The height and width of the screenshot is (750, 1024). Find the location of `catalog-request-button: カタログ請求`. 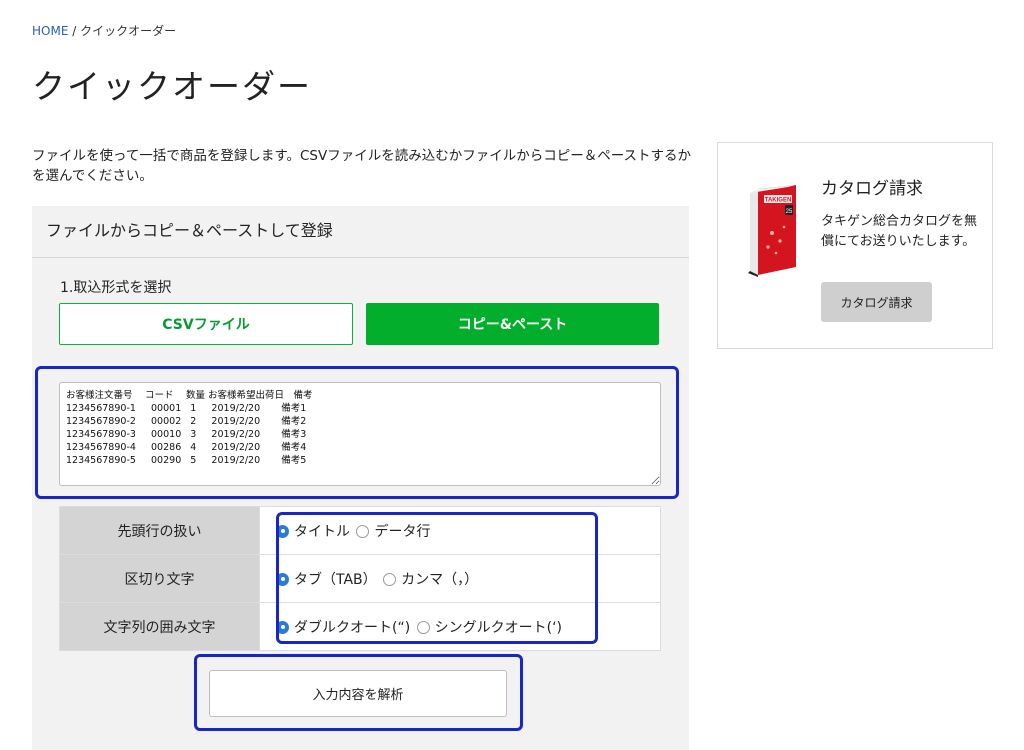

catalog-request-button: カタログ請求 is located at coordinates (876, 302).